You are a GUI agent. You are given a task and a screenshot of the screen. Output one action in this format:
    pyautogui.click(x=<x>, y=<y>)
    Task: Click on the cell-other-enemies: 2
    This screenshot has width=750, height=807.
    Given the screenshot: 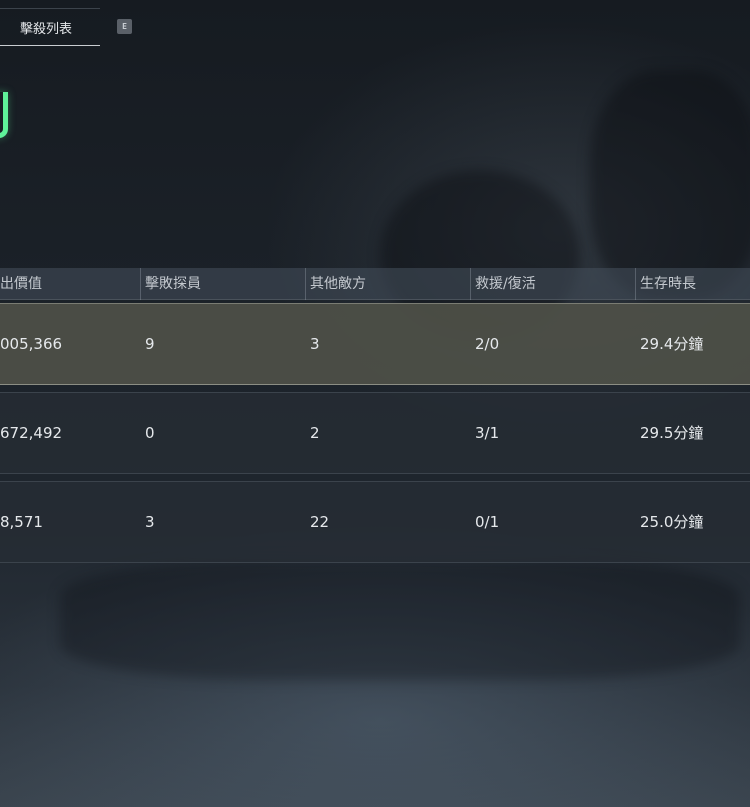 What is the action you would take?
    pyautogui.click(x=315, y=433)
    